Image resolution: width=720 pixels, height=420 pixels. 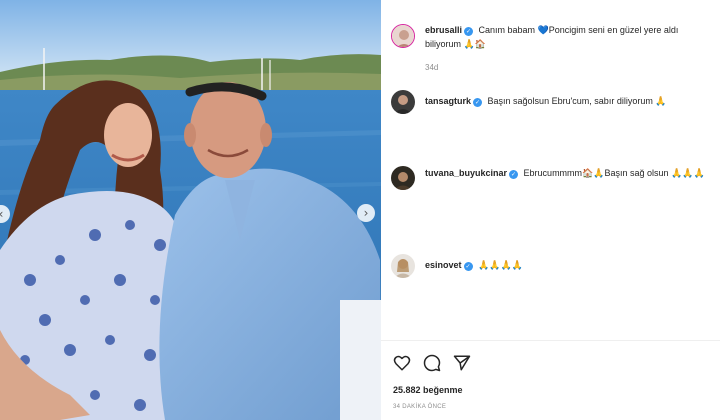 I want to click on blue-heart-emoji: 💙, so click(x=543, y=31).